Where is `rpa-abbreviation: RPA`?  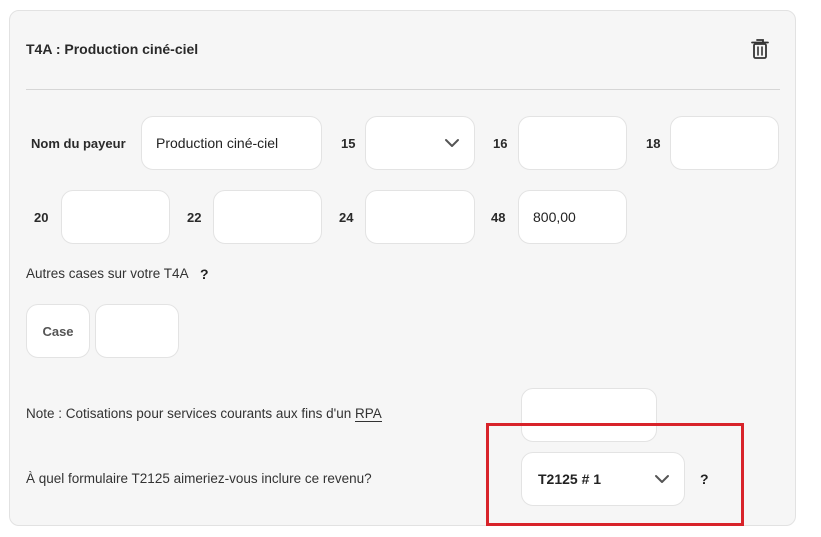
rpa-abbreviation: RPA is located at coordinates (368, 414).